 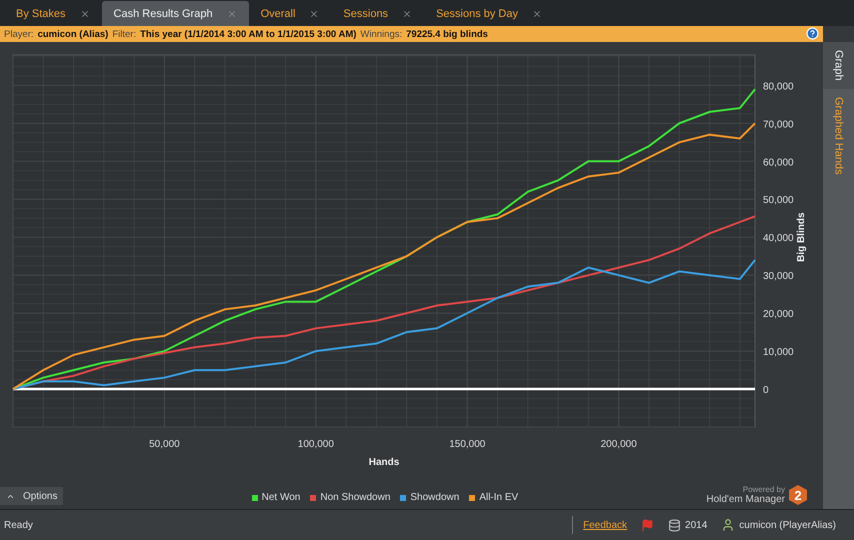 I want to click on powered-by-text: Powered by, so click(x=763, y=489).